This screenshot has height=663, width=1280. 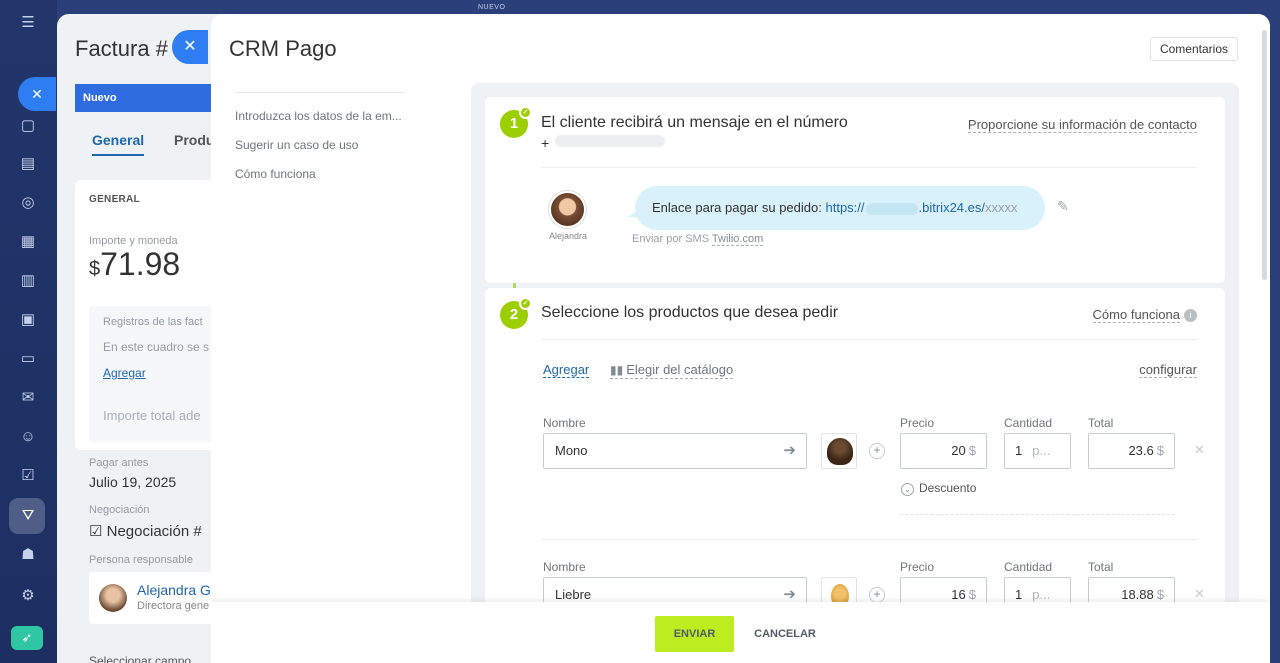 I want to click on tasks-icon: ▤, so click(x=28, y=164).